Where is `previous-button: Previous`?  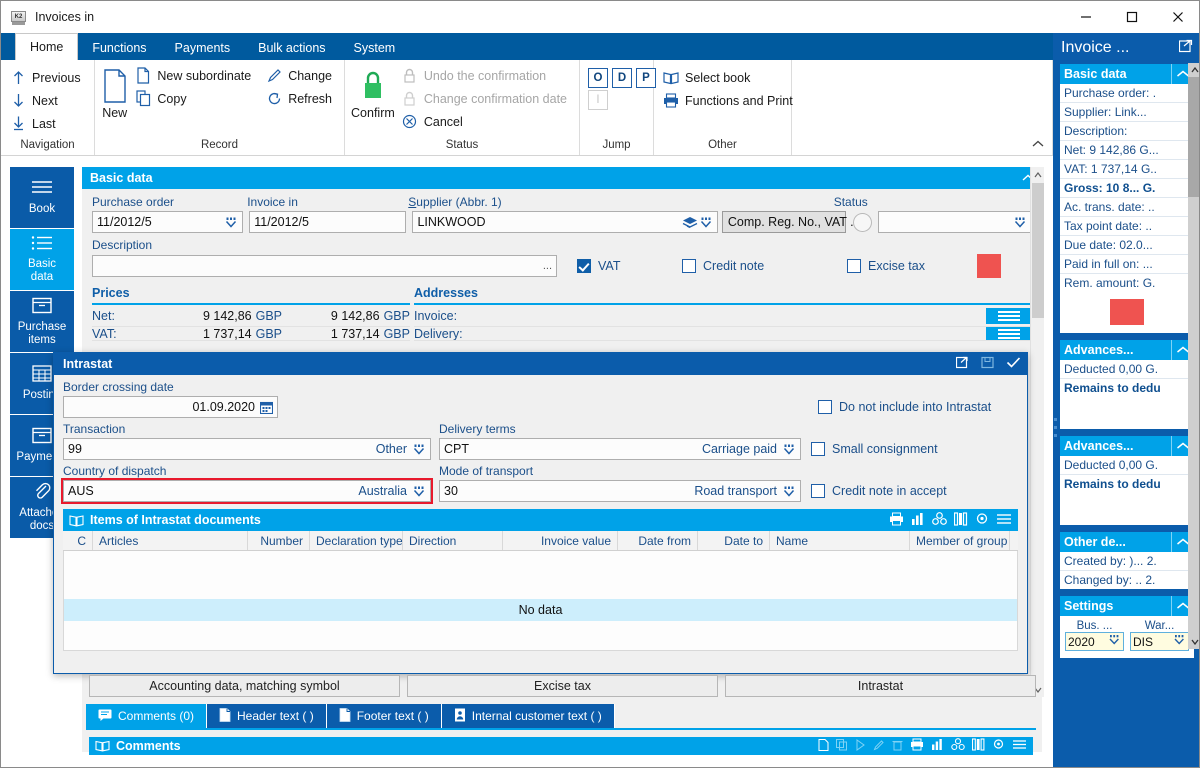
previous-button: Previous is located at coordinates (47, 77).